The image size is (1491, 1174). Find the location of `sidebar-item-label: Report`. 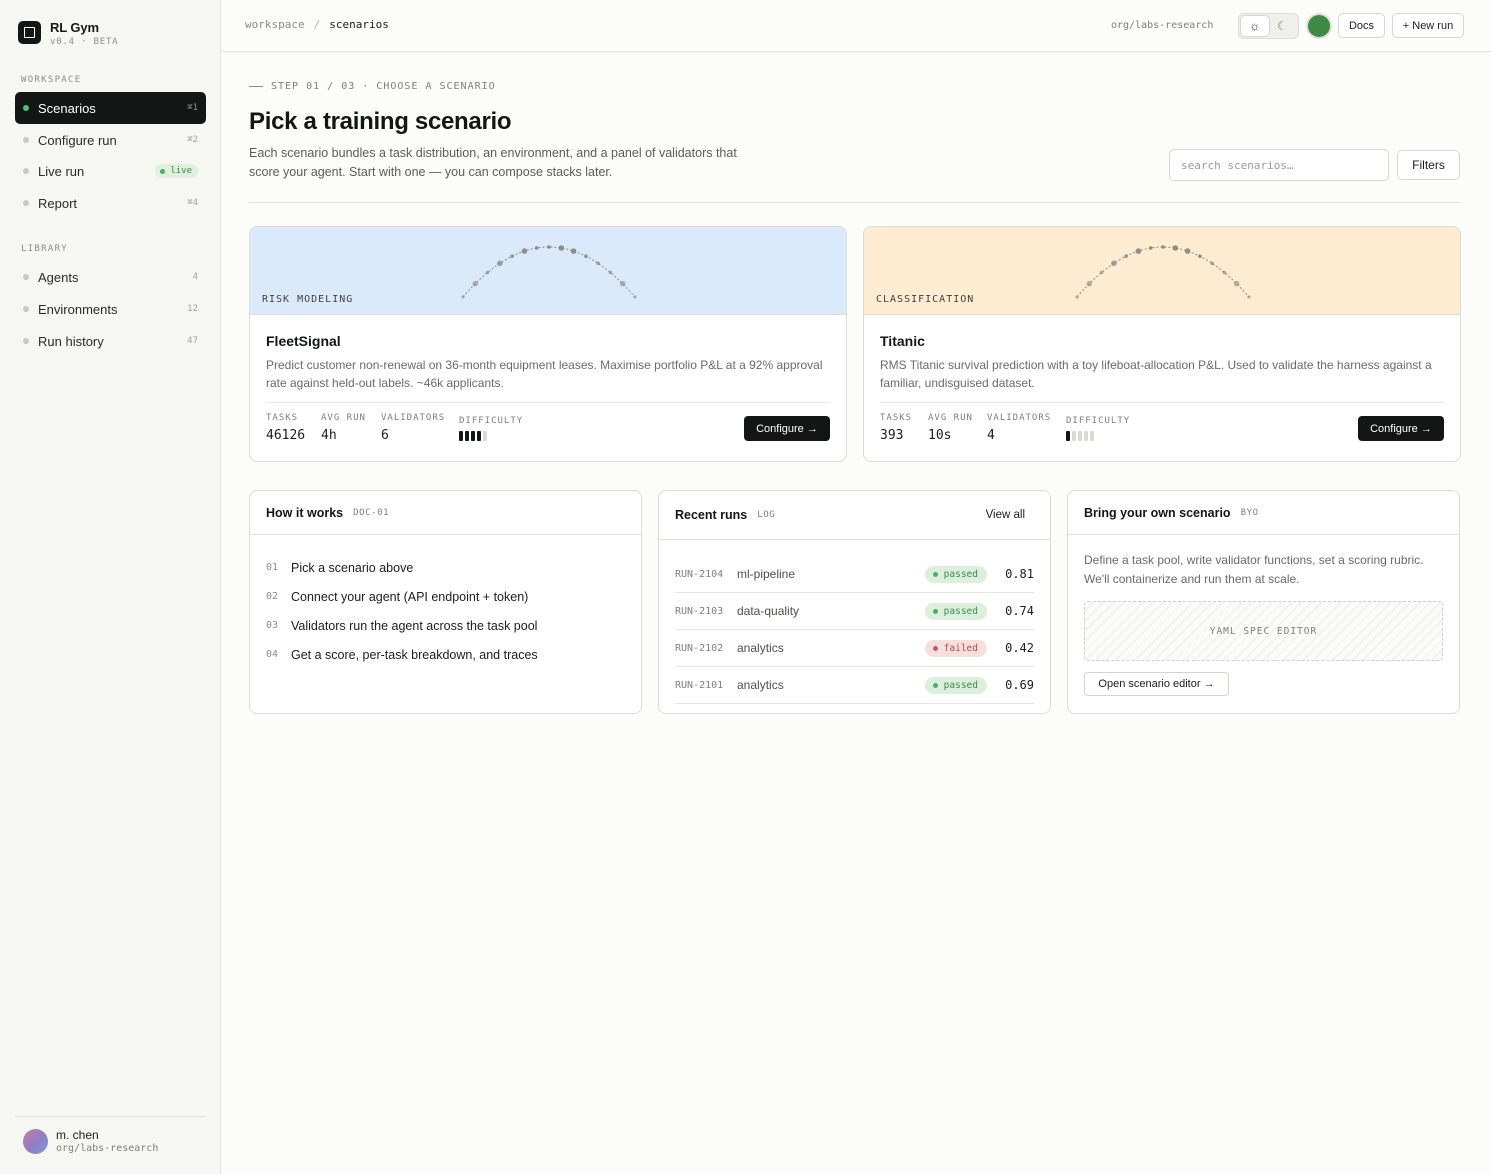

sidebar-item-label: Report is located at coordinates (58, 203).